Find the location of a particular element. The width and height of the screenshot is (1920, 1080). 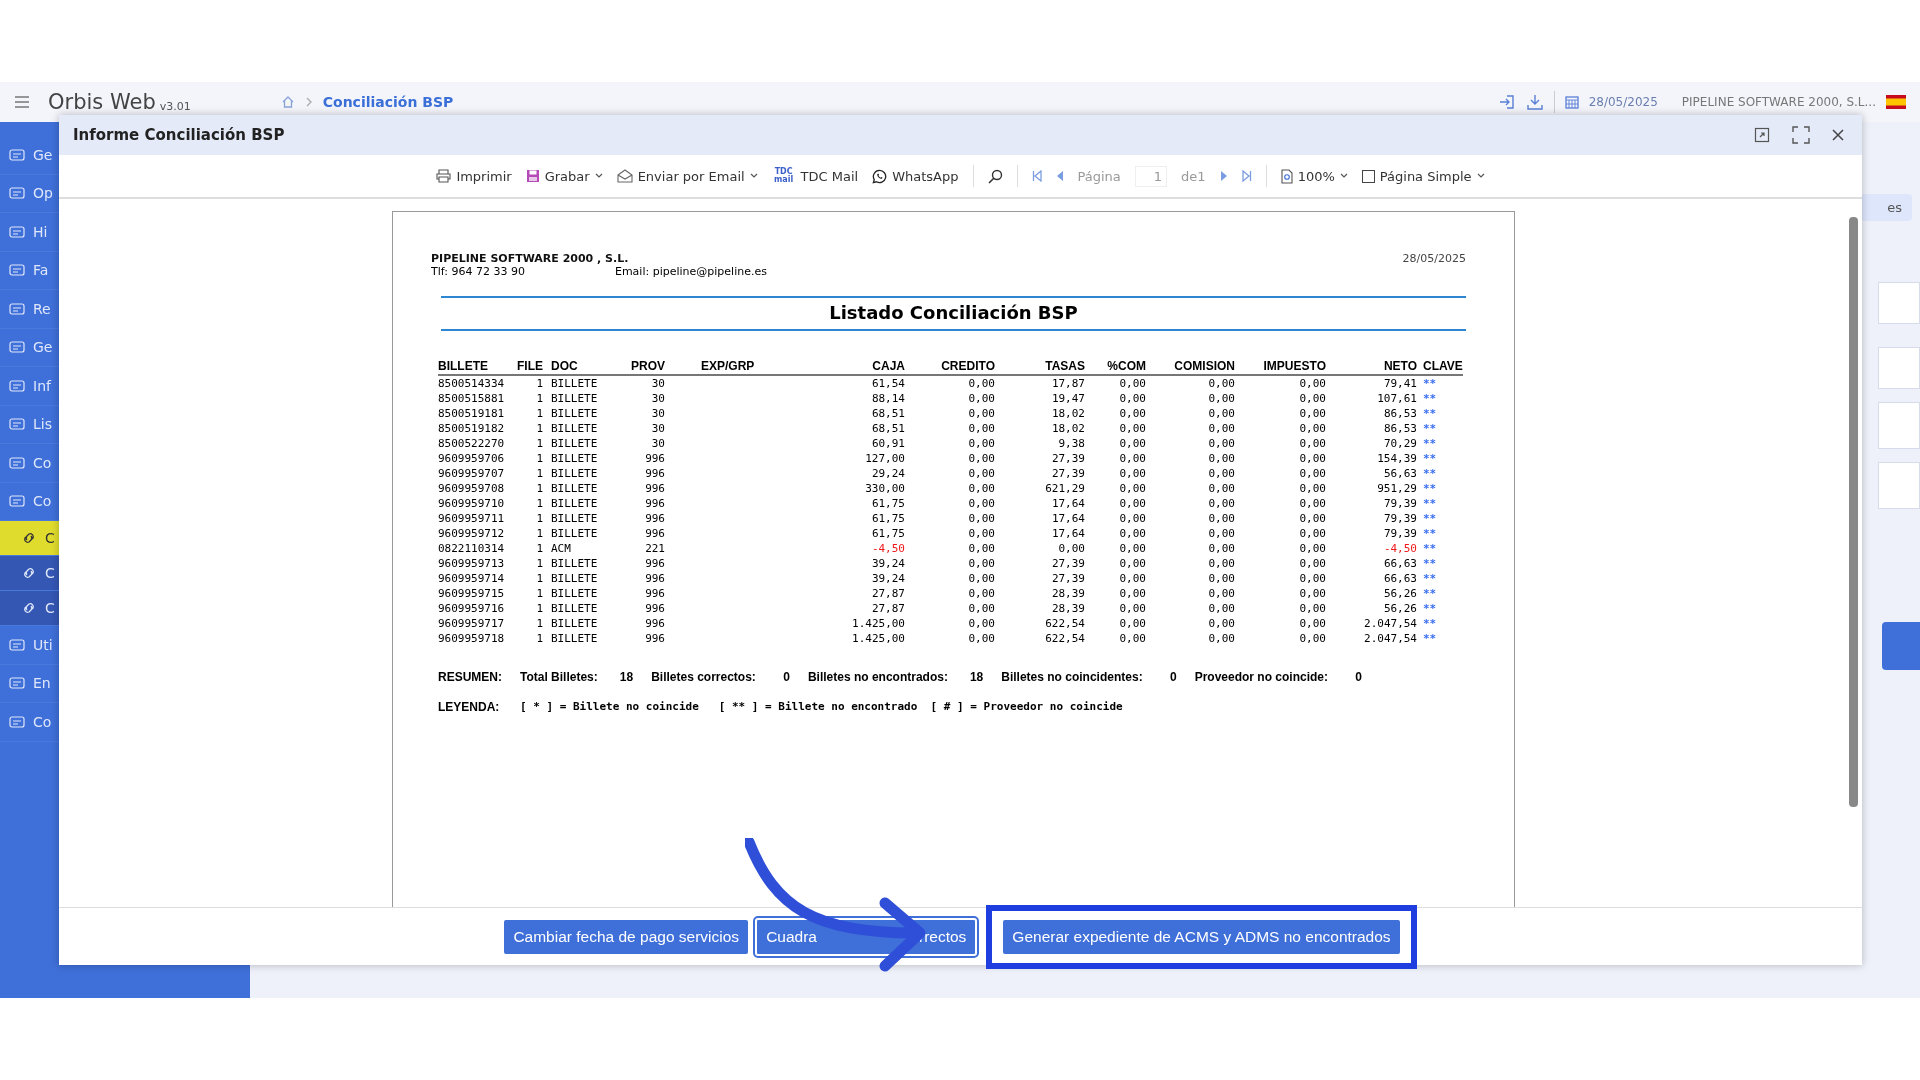

previous-page-icon is located at coordinates (1059, 176).